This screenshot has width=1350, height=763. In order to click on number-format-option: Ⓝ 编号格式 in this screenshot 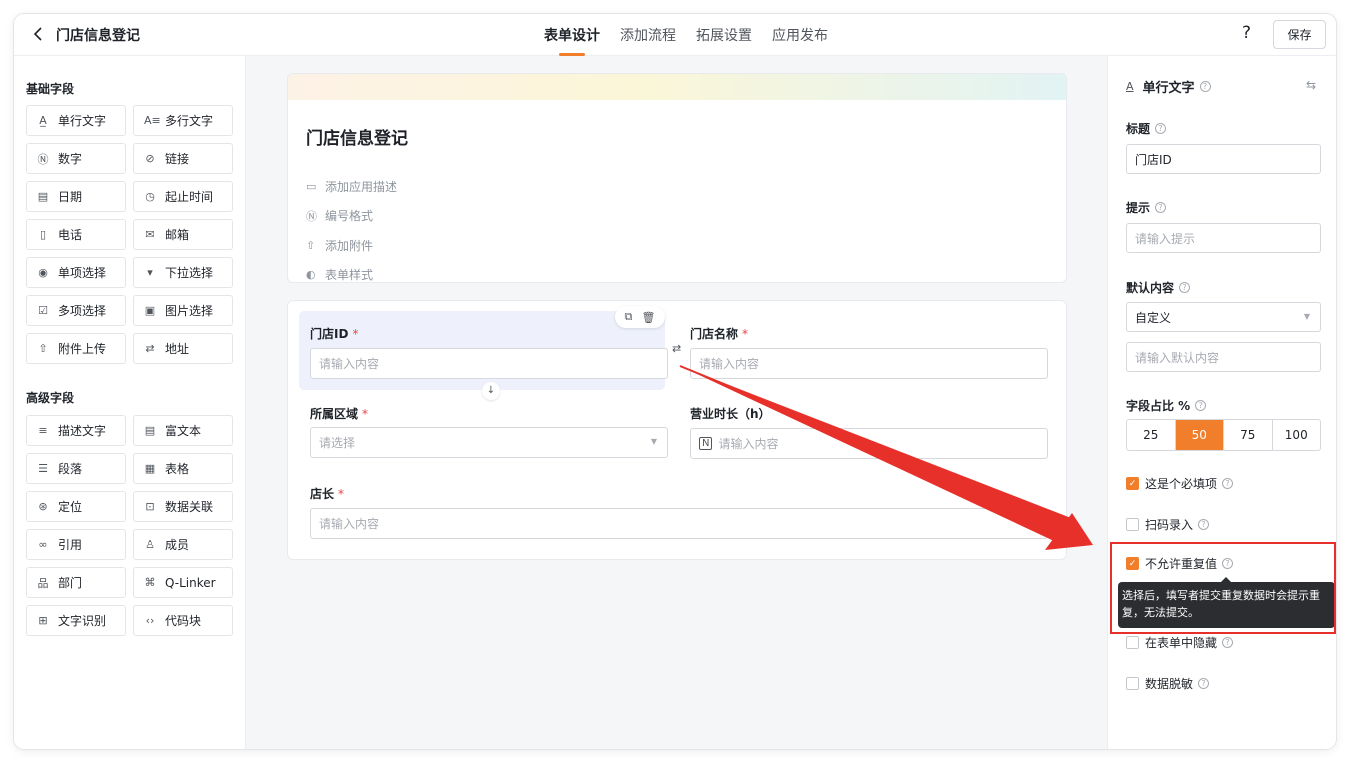, I will do `click(339, 215)`.